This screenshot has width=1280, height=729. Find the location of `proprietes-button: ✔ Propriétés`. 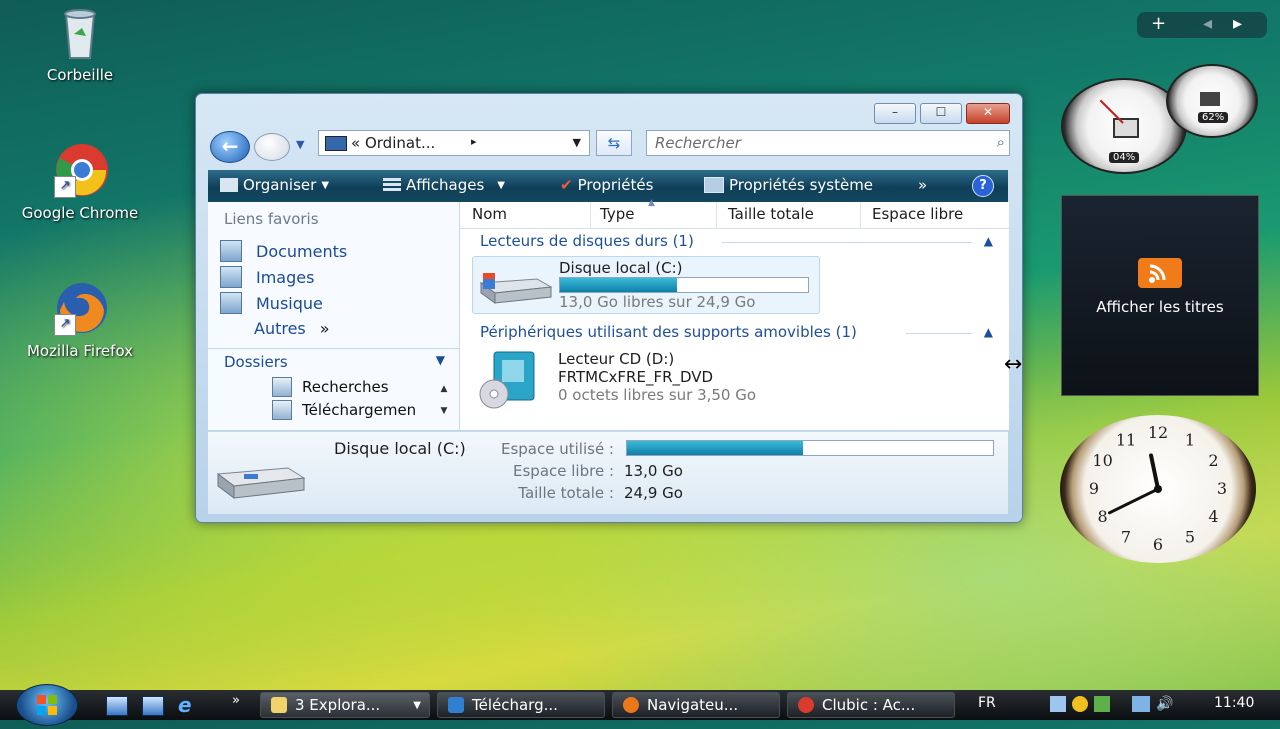

proprietes-button: ✔ Propriétés is located at coordinates (606, 185).